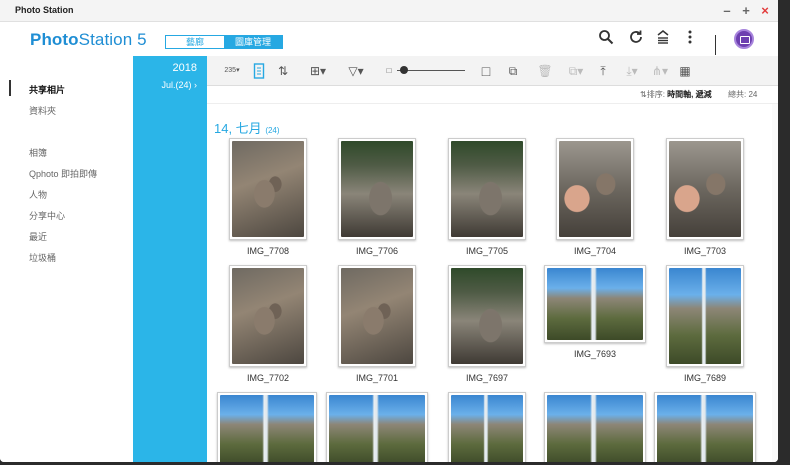 This screenshot has height=465, width=790. Describe the element at coordinates (545, 71) in the screenshot. I see `delete-icon: 🗑` at that location.